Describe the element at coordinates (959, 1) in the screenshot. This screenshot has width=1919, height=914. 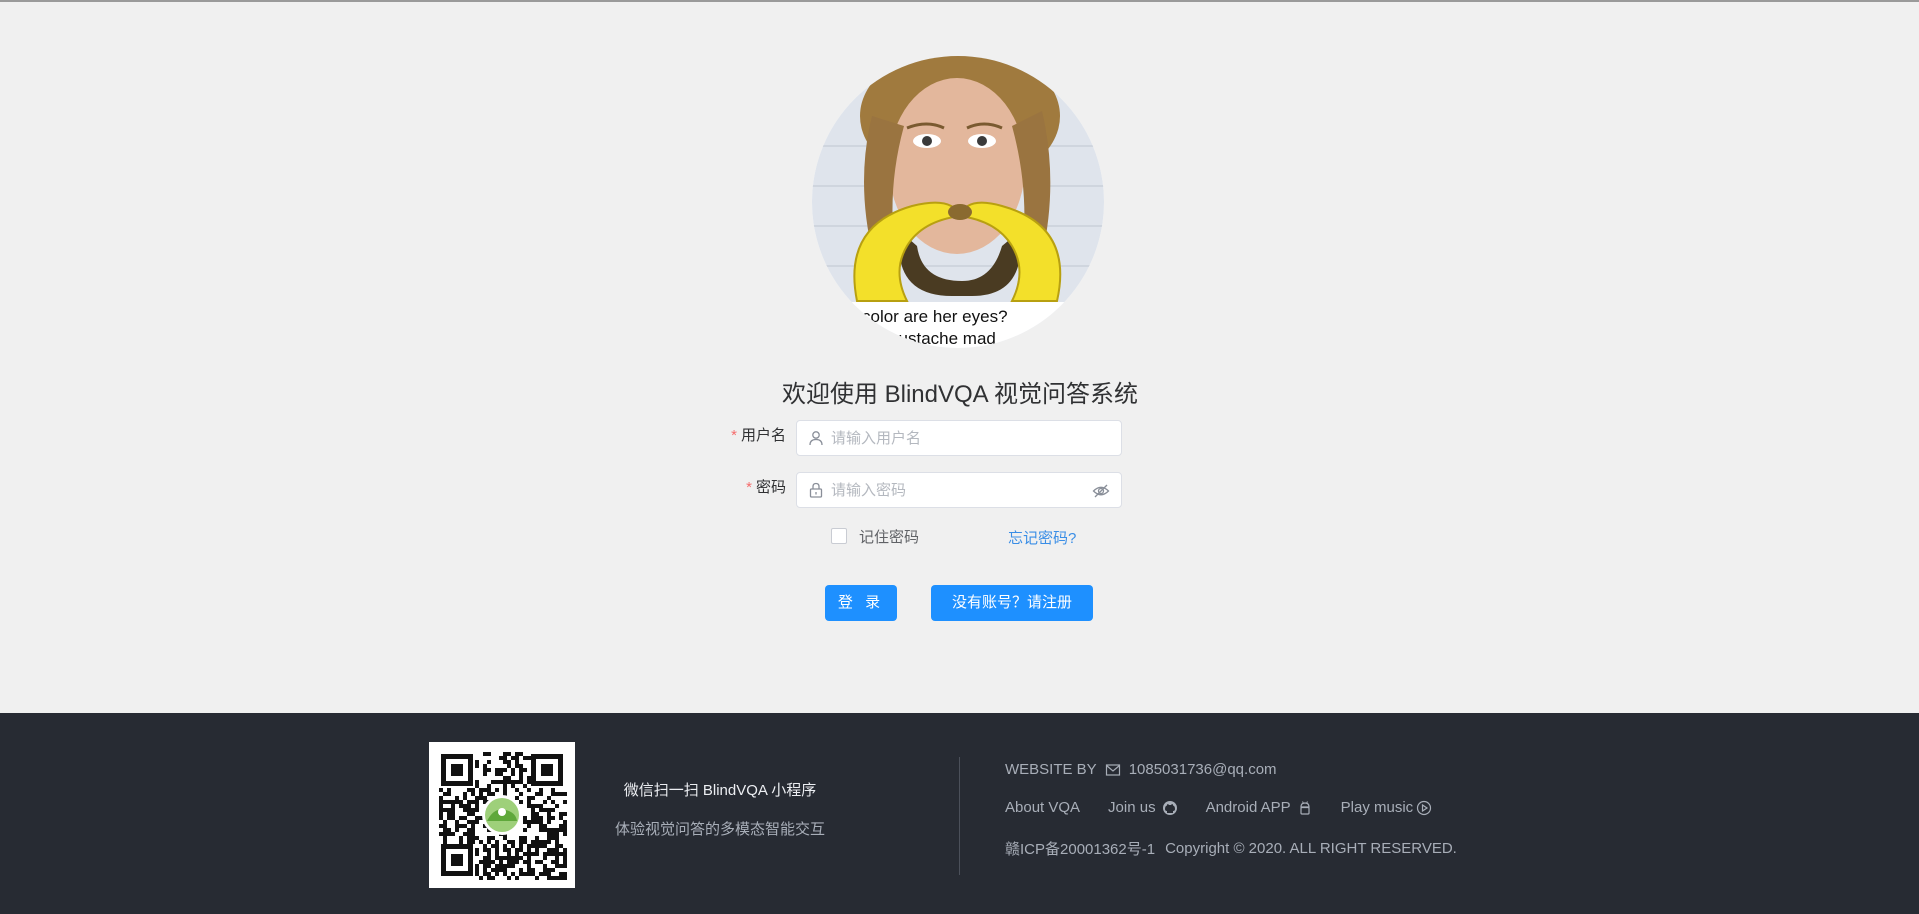
I see `top-border` at that location.